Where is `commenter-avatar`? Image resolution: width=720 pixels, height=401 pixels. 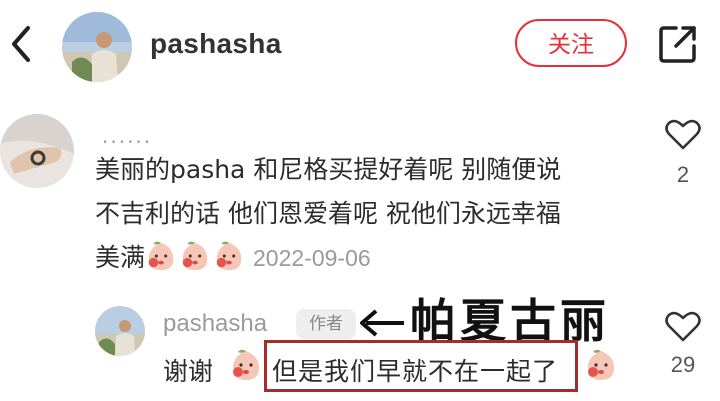
commenter-avatar is located at coordinates (37, 151).